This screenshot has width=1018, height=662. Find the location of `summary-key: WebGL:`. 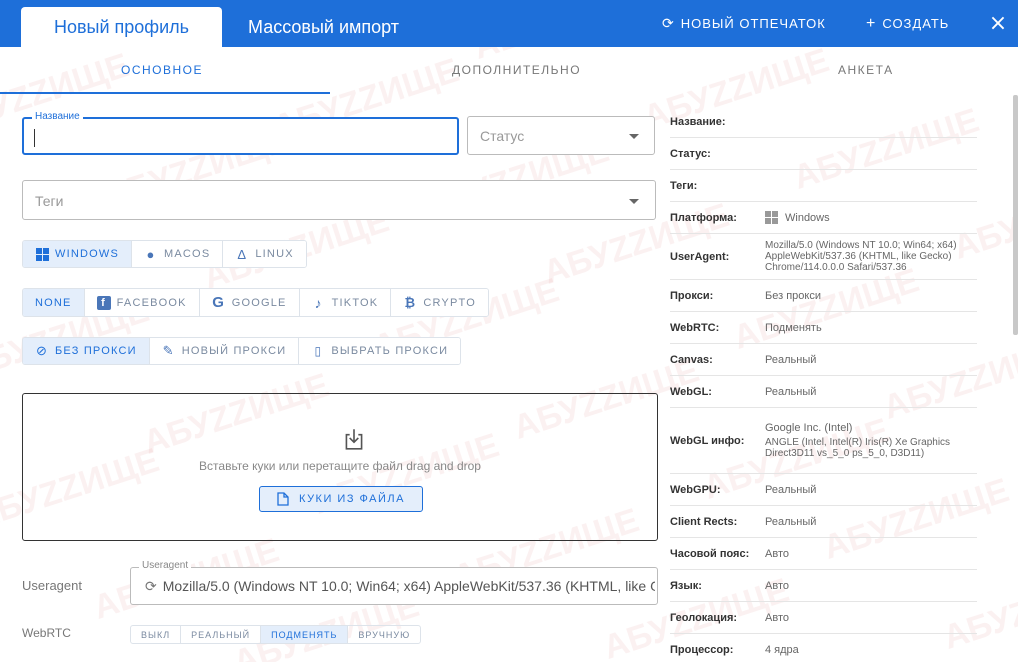

summary-key: WebGL: is located at coordinates (691, 391).